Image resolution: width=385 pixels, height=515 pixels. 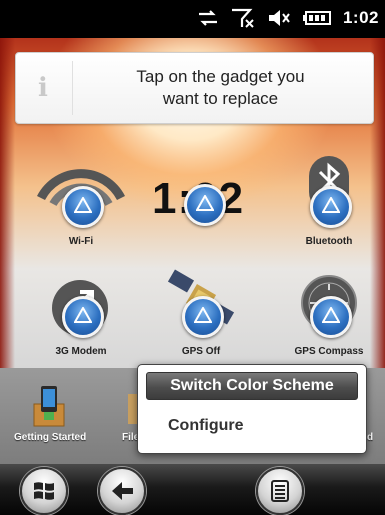 I want to click on banner-line-2: want to replace, so click(x=220, y=98).